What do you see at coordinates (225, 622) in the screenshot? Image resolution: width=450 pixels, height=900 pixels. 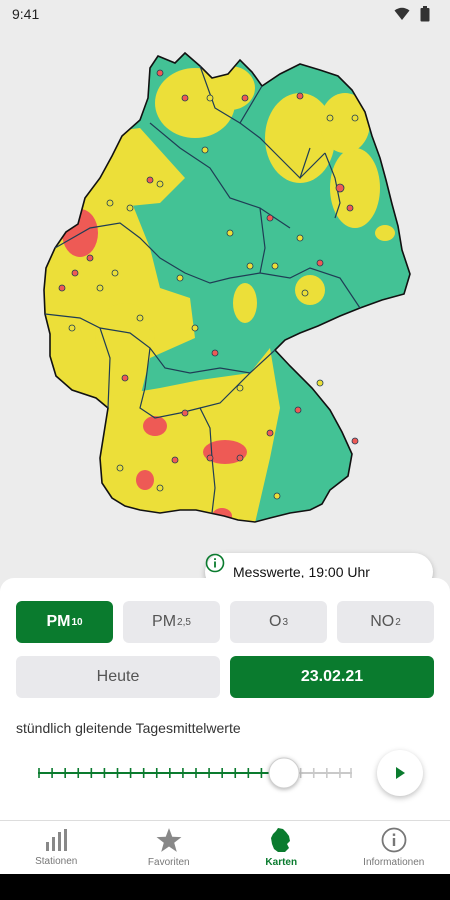 I see `pollutant-selector: PM 10 PM 2,5 O3 NO 2` at bounding box center [225, 622].